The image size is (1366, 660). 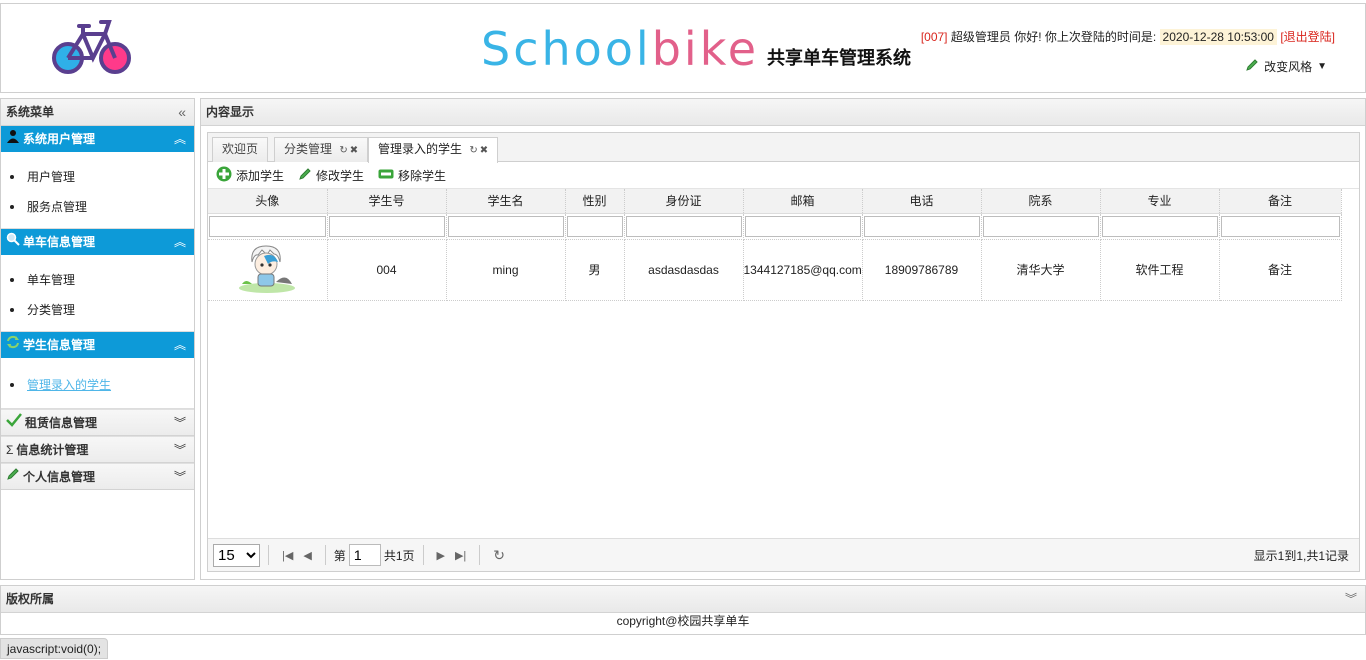 I want to click on sidebar-item-bike-mgmt: 单车管理, so click(x=102, y=280).